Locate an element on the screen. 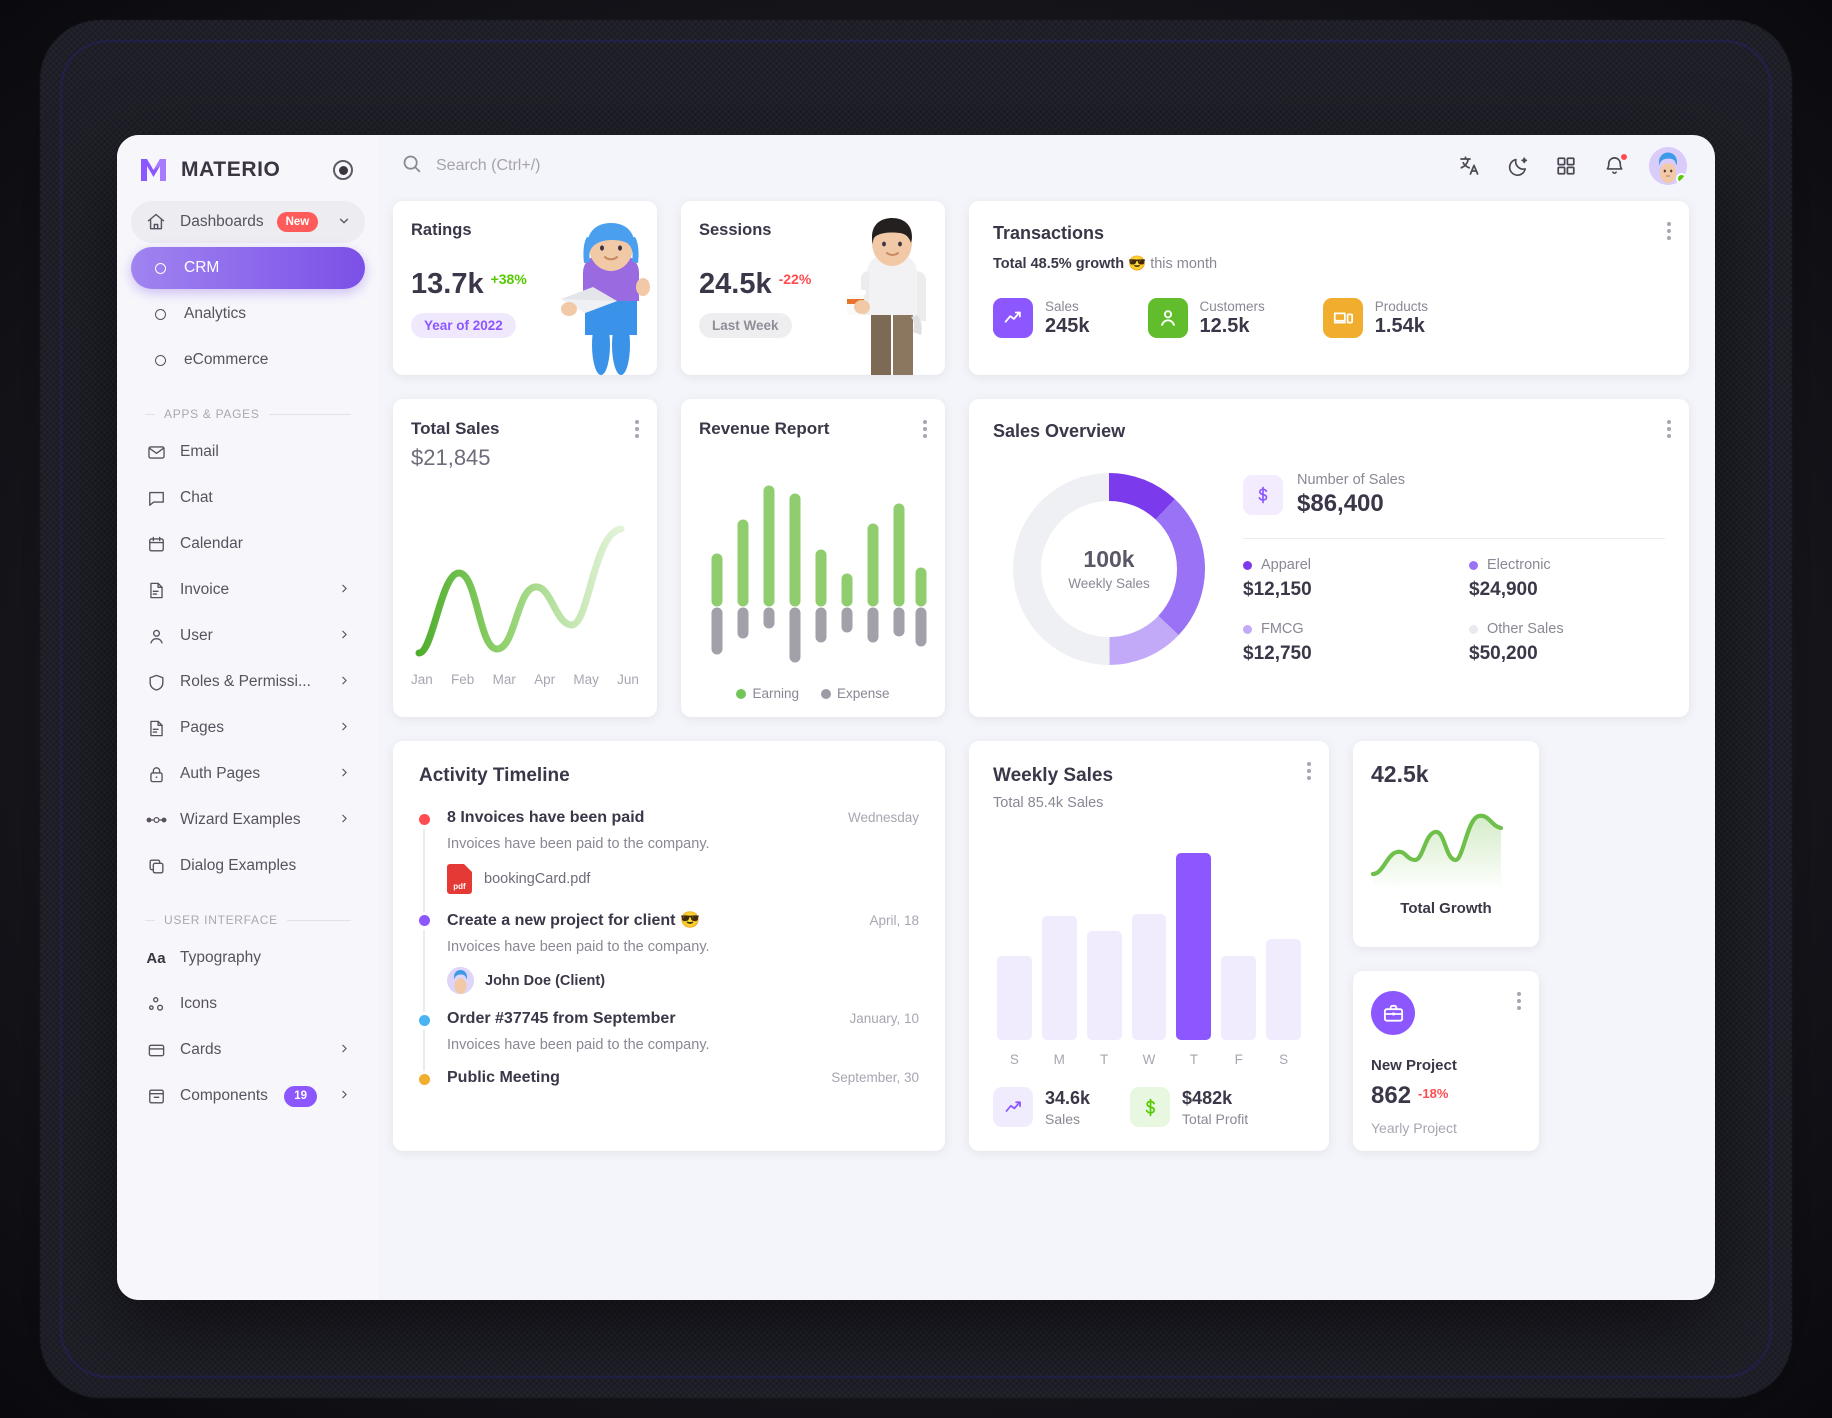 The width and height of the screenshot is (1832, 1418). revenue-report-bar-chart is located at coordinates (819, 574).